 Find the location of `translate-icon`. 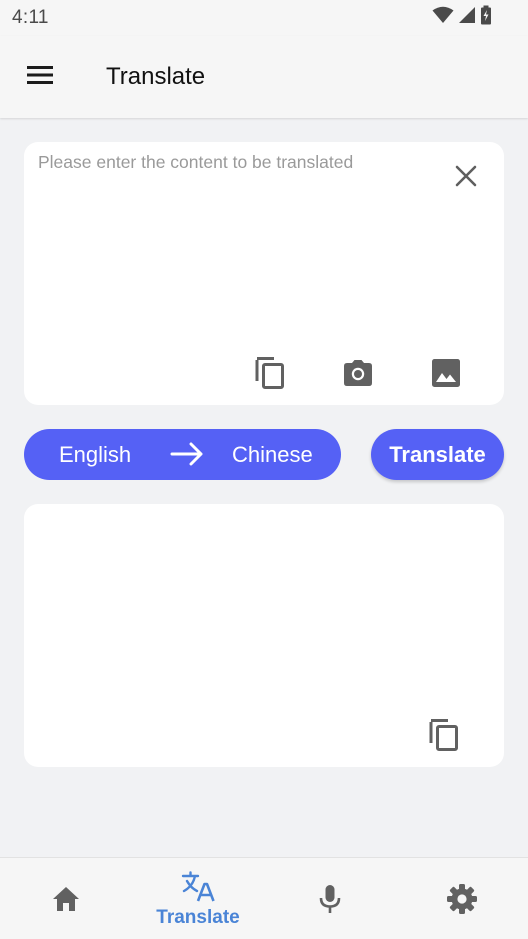

translate-icon is located at coordinates (198, 887).